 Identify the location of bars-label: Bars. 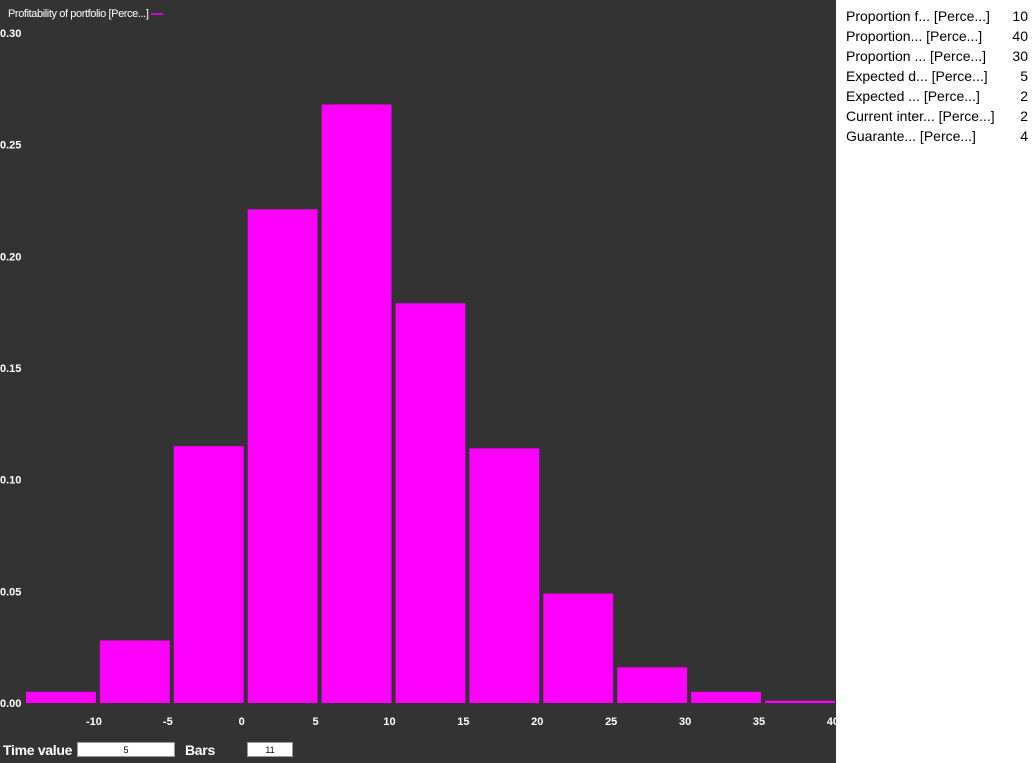
(200, 750).